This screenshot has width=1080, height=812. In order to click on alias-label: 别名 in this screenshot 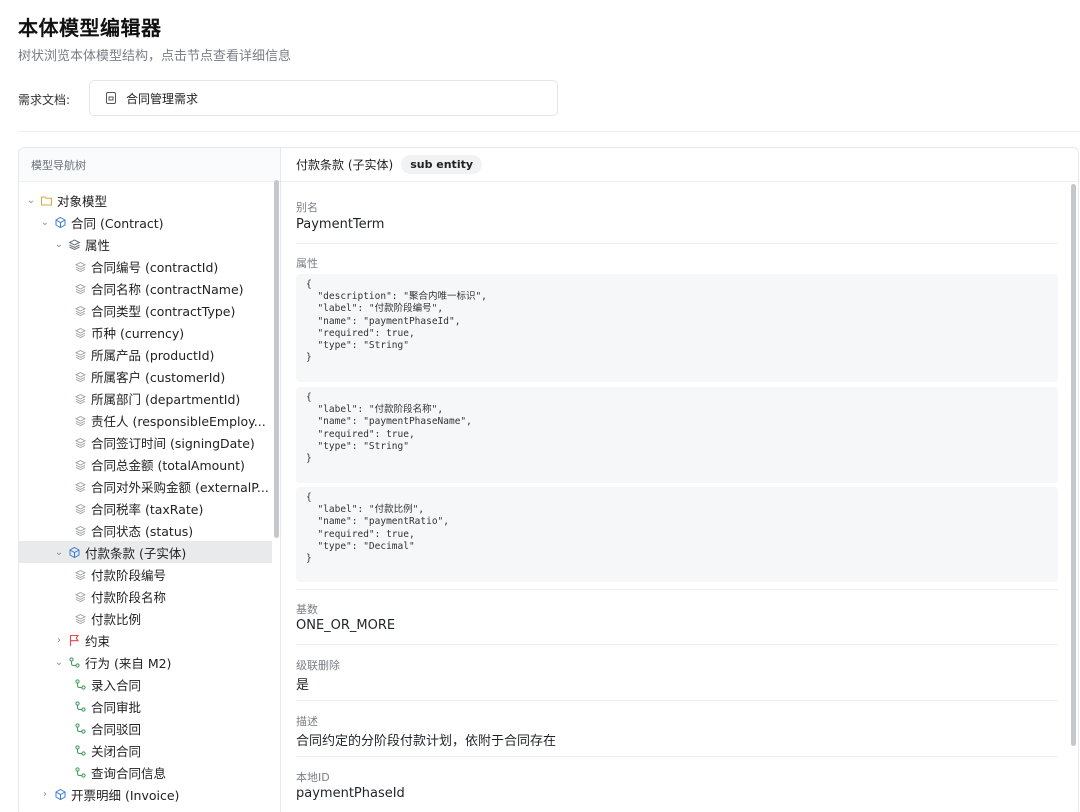, I will do `click(307, 207)`.